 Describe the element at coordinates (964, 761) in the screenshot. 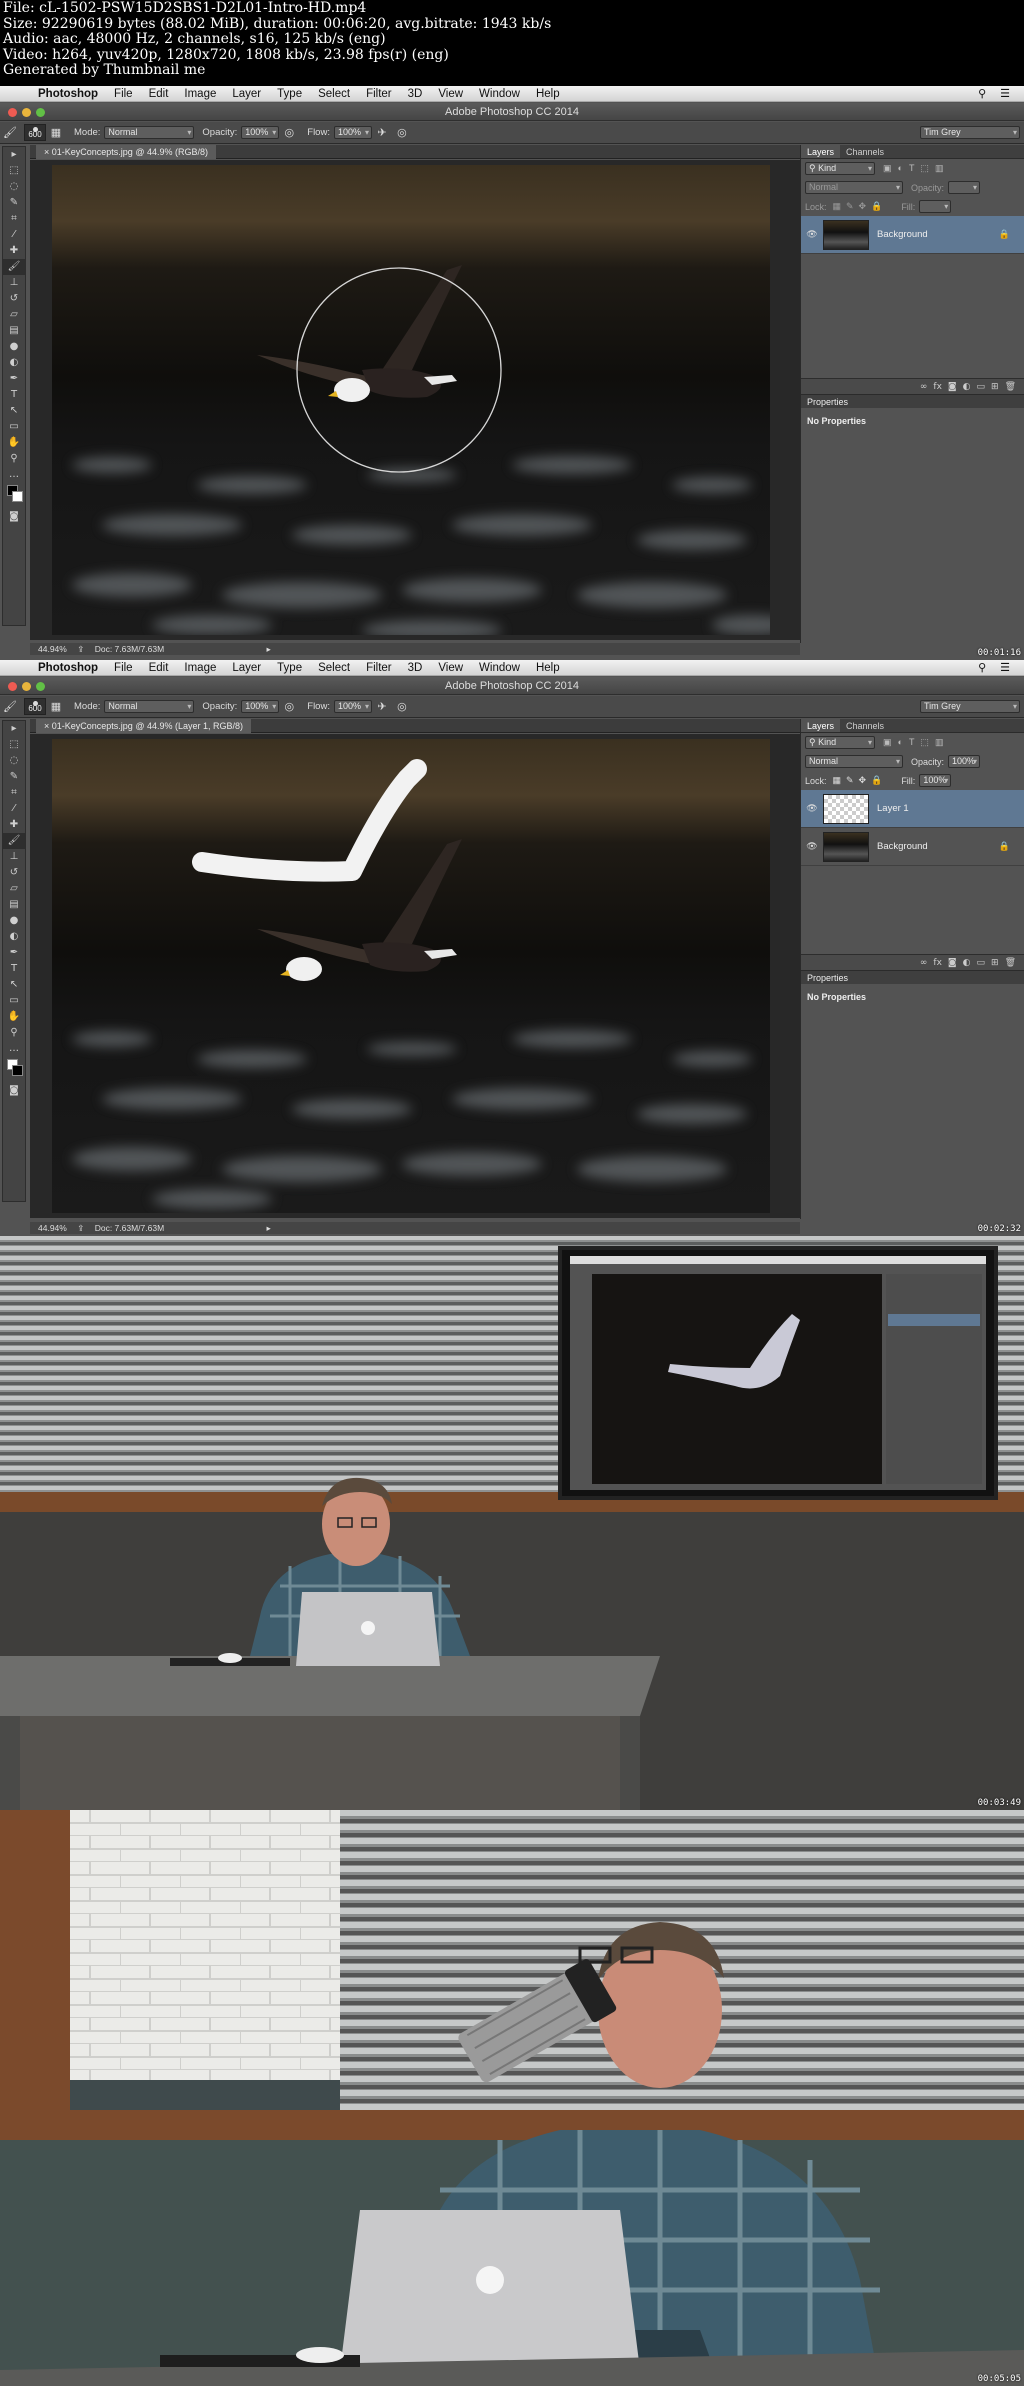

I see `layer-opacity-input: 100%` at that location.